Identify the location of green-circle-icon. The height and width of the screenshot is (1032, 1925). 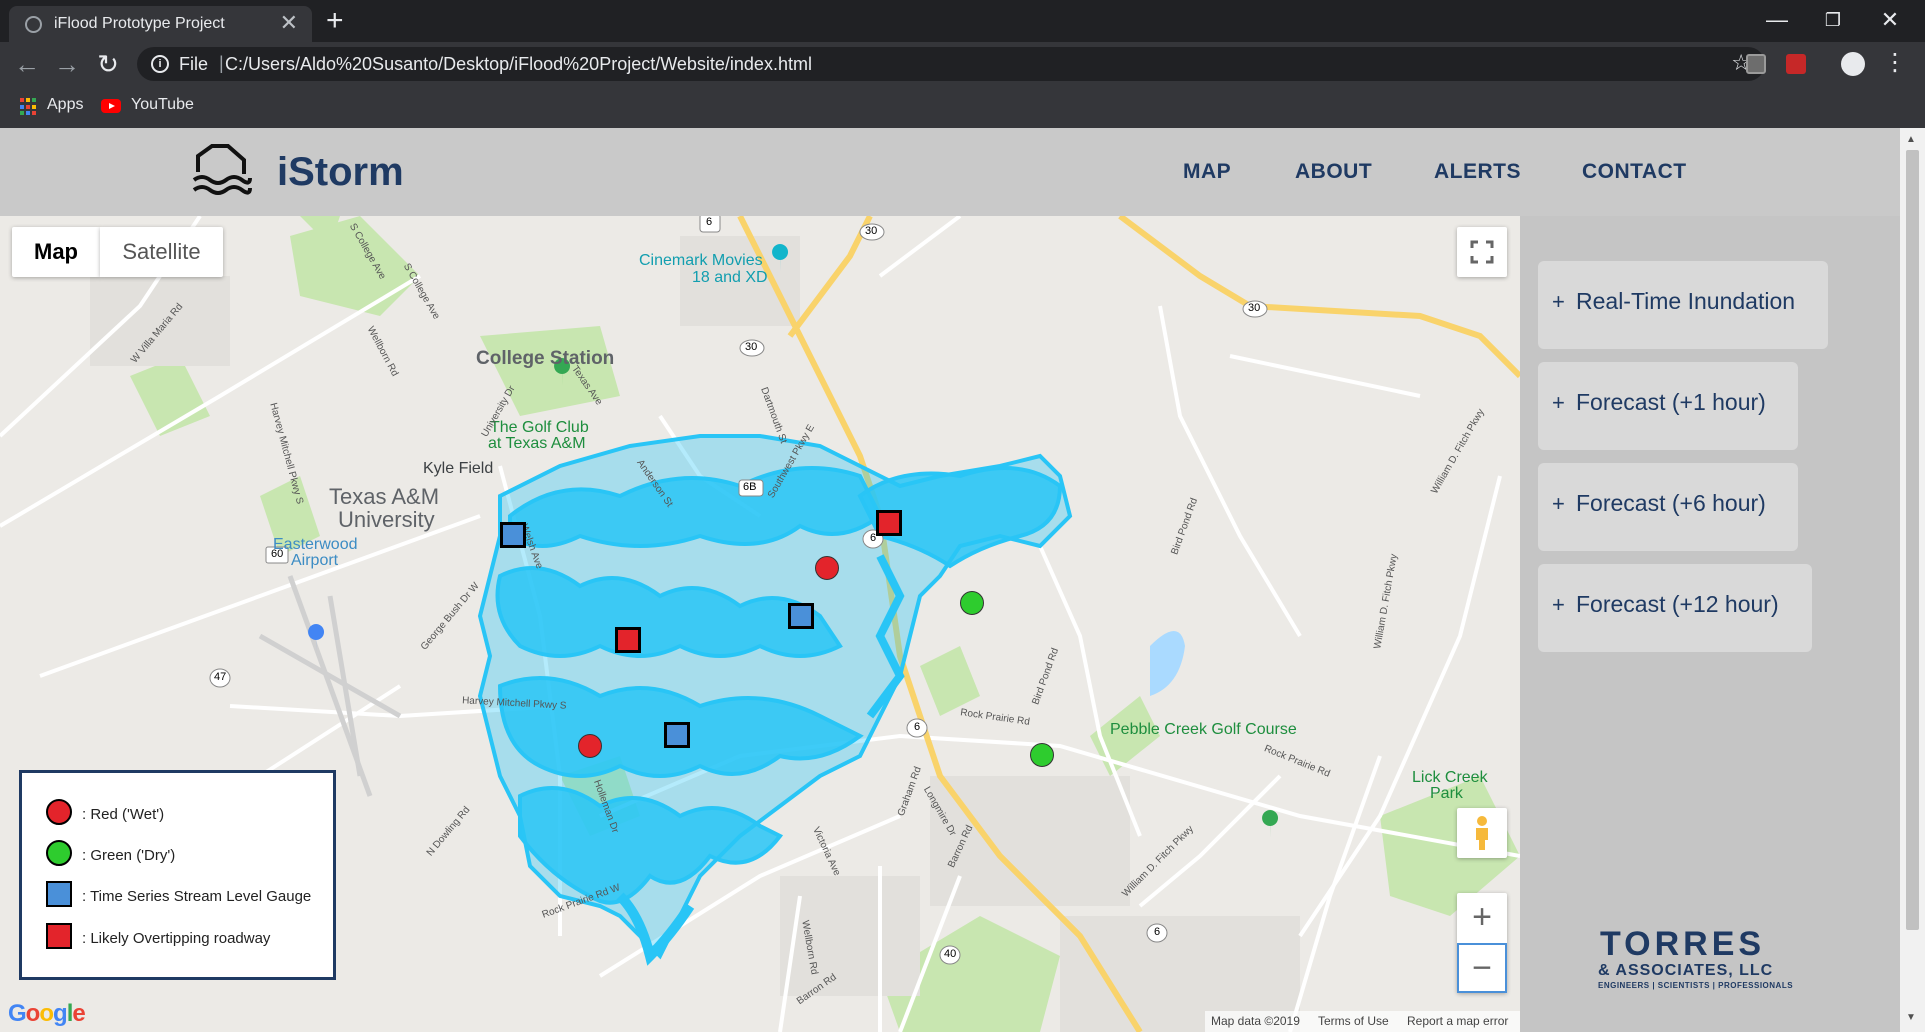
(59, 853).